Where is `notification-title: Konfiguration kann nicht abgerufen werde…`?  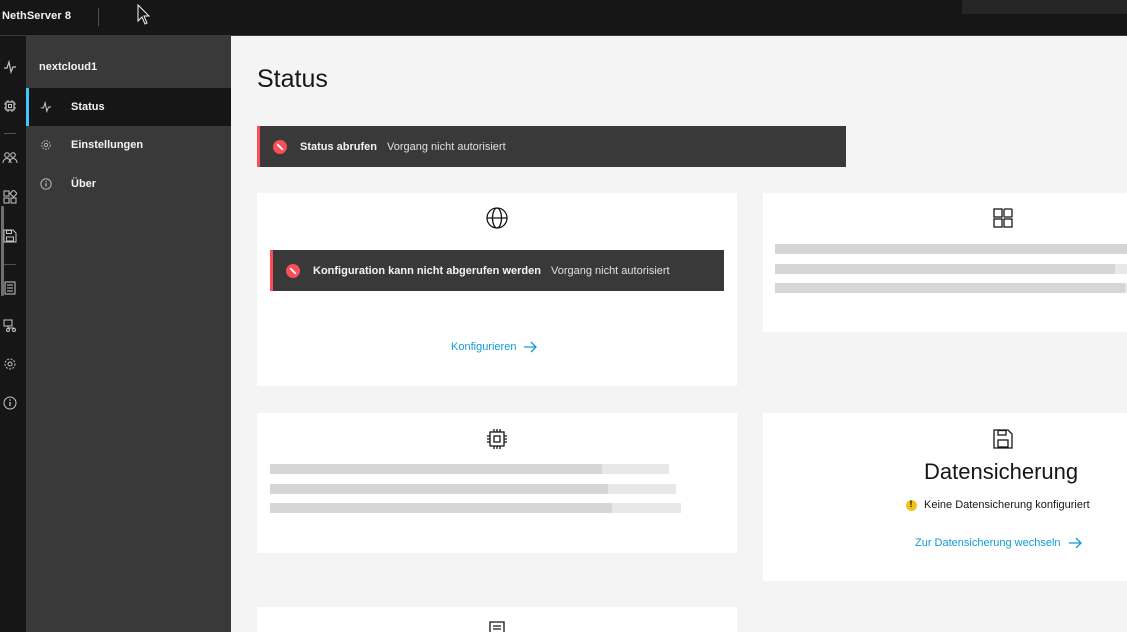 notification-title: Konfiguration kann nicht abgerufen werde… is located at coordinates (427, 270).